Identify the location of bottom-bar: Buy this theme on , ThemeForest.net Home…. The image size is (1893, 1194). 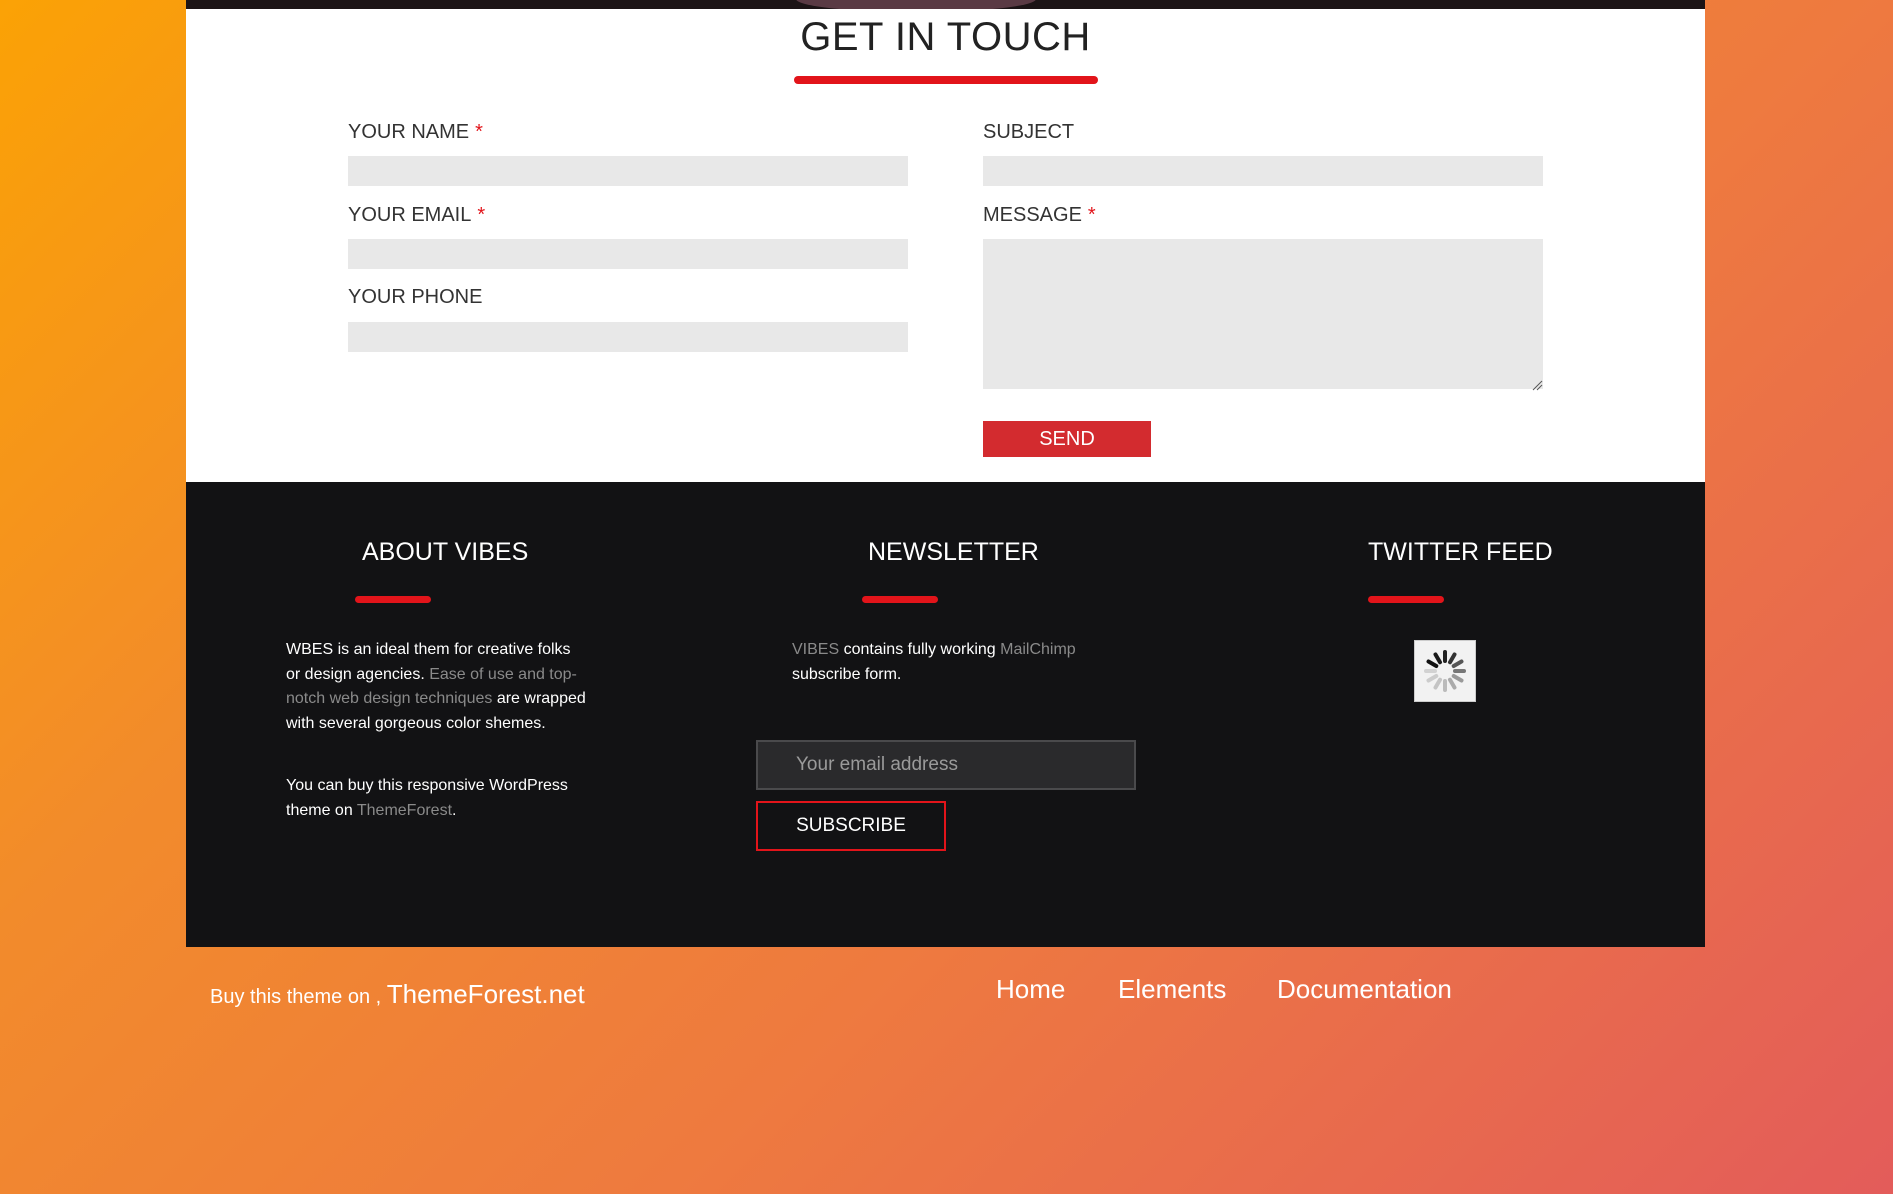
(945, 975).